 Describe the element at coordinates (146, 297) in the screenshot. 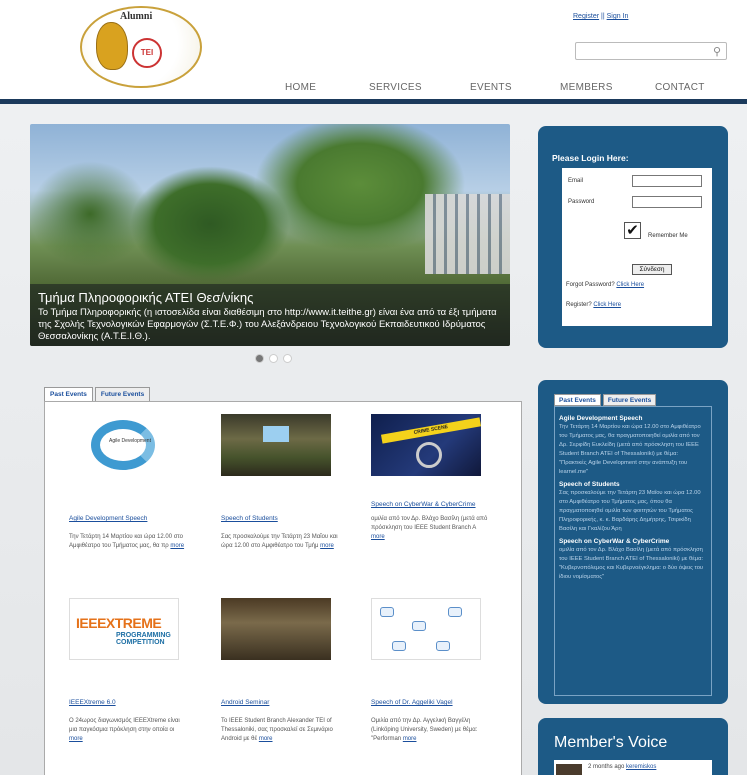

I see `slider-title: Τμήμα Πληροφορικής ΑΤΕΙ Θεσ/νίκης` at that location.